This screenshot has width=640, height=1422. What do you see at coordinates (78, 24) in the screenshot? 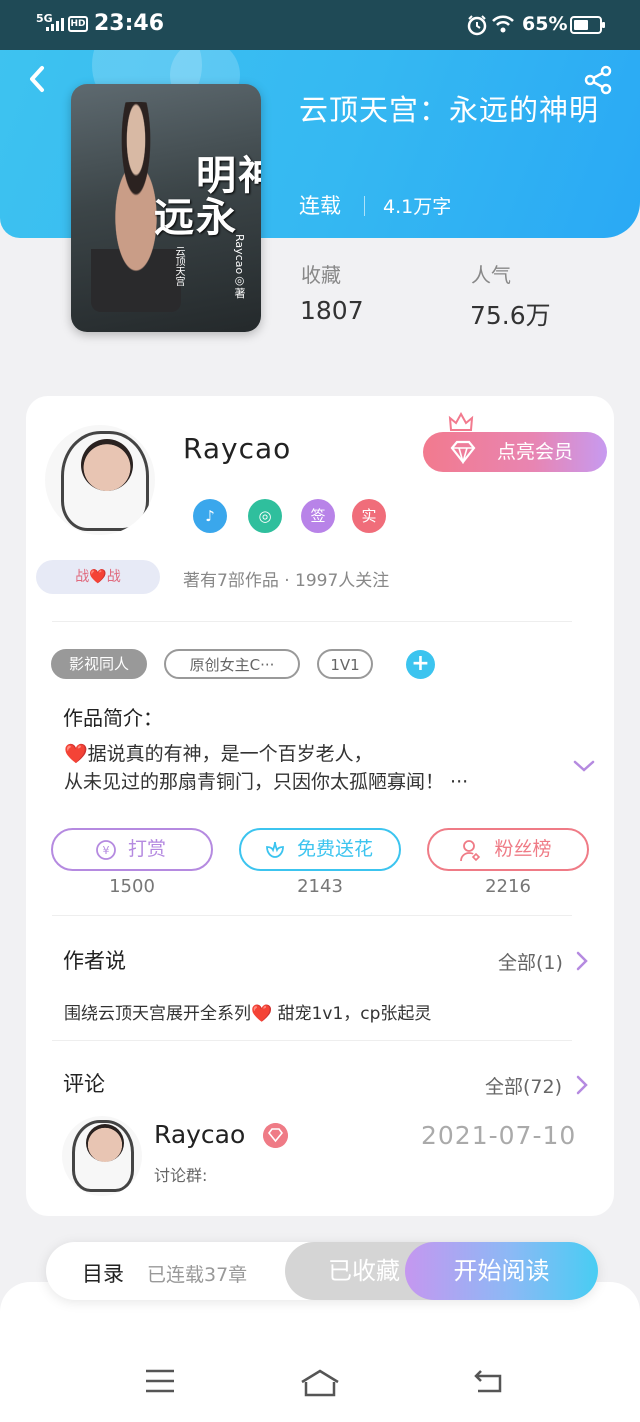
I see `hd-icon: HD` at bounding box center [78, 24].